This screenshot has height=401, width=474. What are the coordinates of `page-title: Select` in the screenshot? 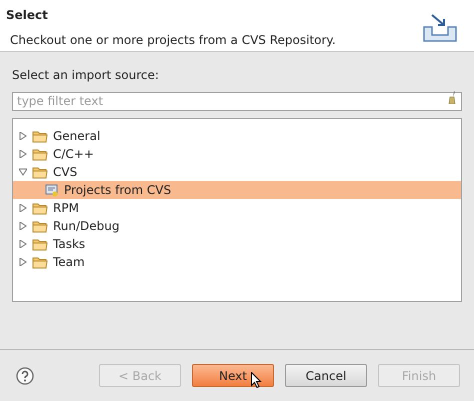 It's located at (27, 15).